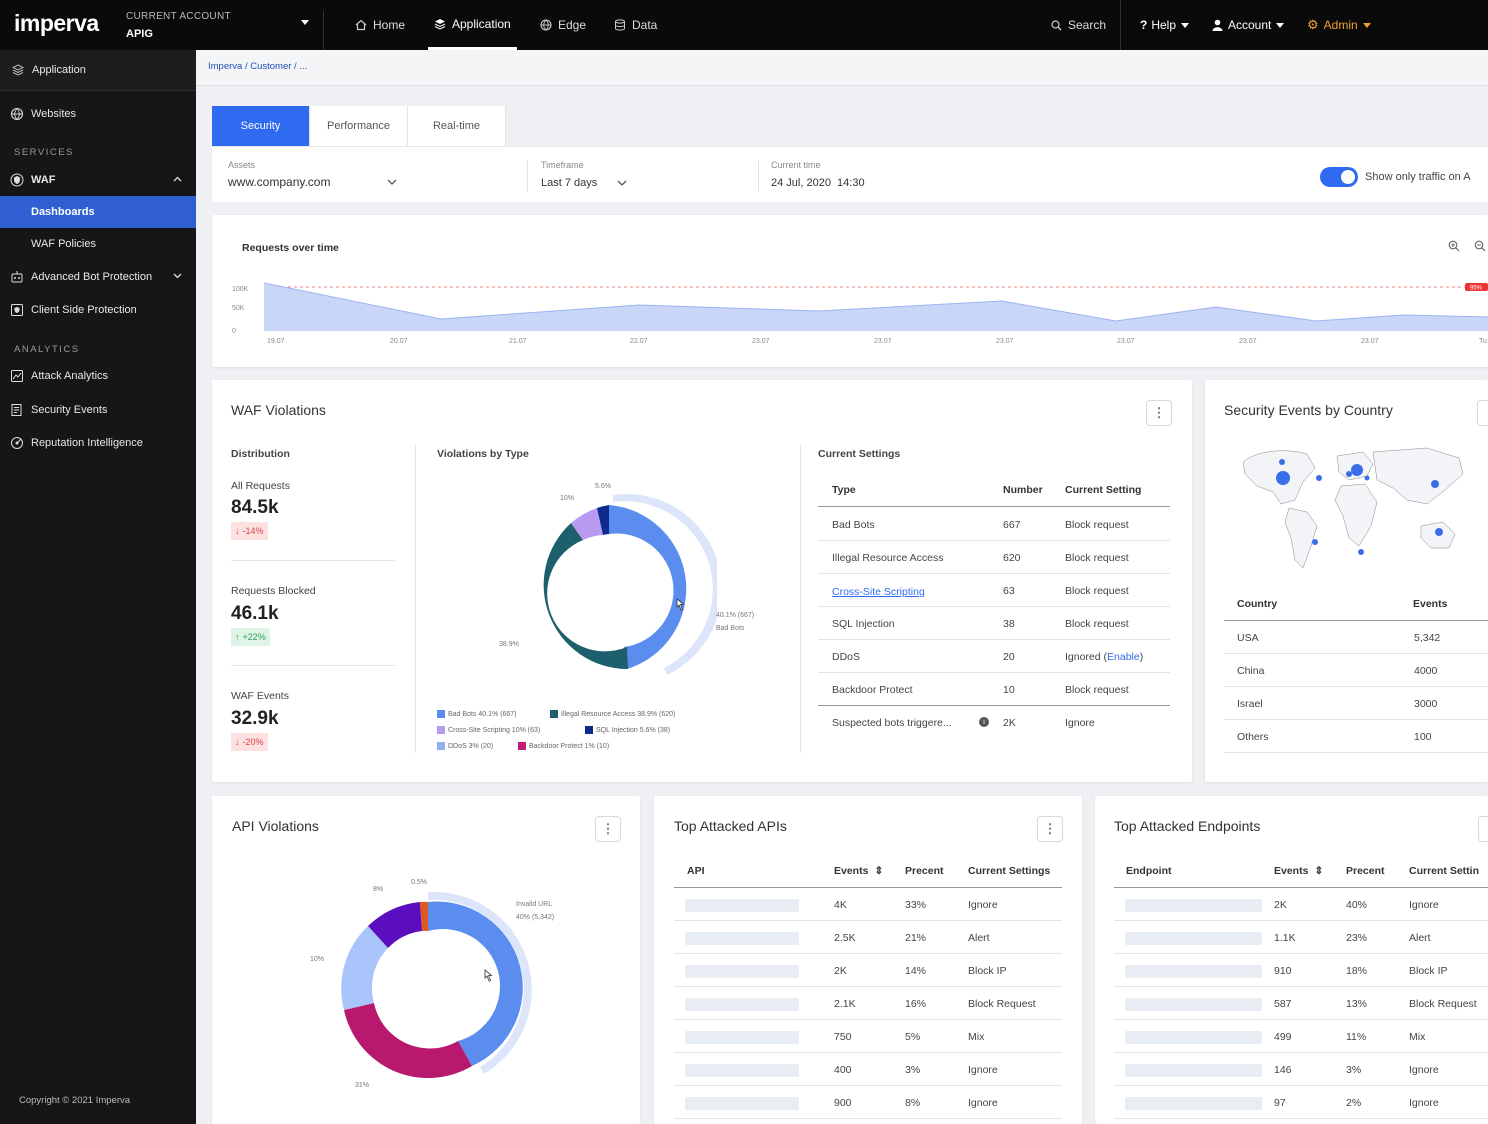  I want to click on table-cell: SQL Injection, so click(863, 624).